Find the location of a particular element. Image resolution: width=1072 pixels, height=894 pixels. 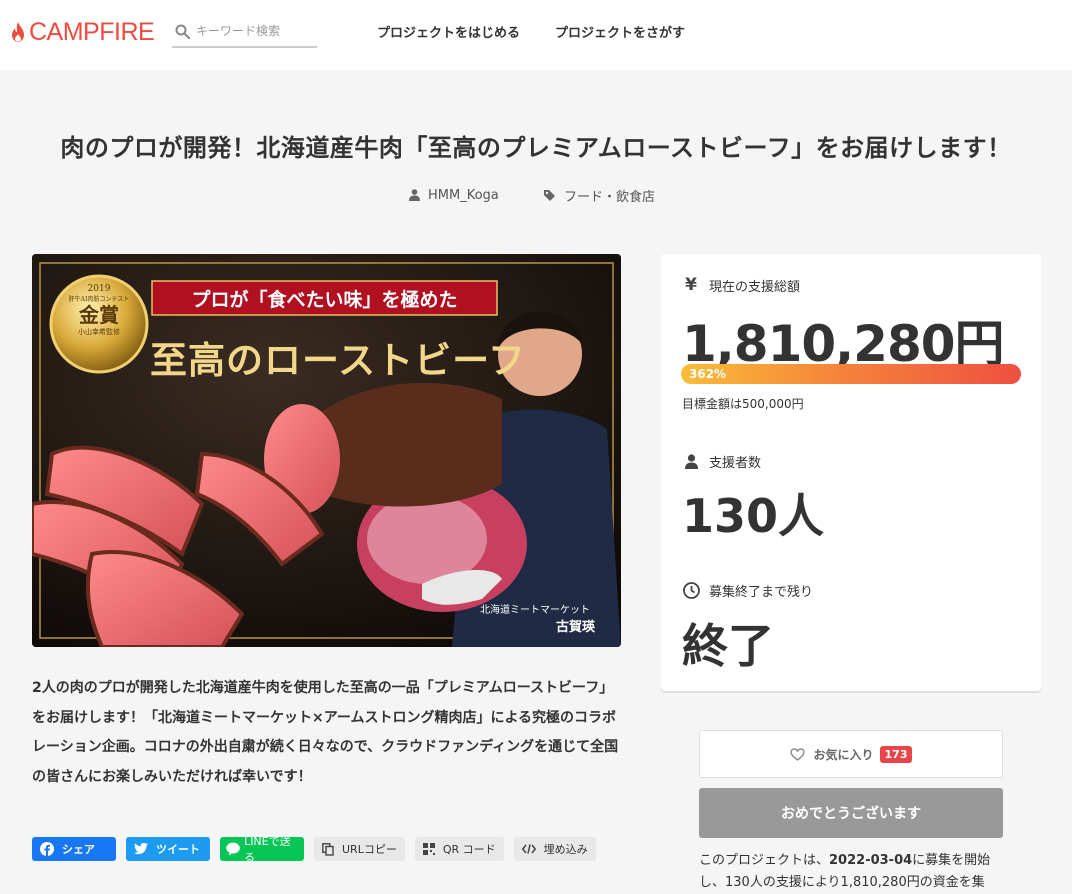

hero-caption-name: 古賀瑛 is located at coordinates (576, 627).